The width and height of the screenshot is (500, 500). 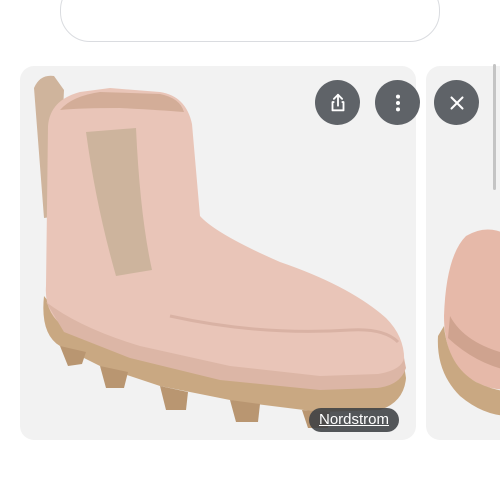 What do you see at coordinates (494, 127) in the screenshot?
I see `scrollbar` at bounding box center [494, 127].